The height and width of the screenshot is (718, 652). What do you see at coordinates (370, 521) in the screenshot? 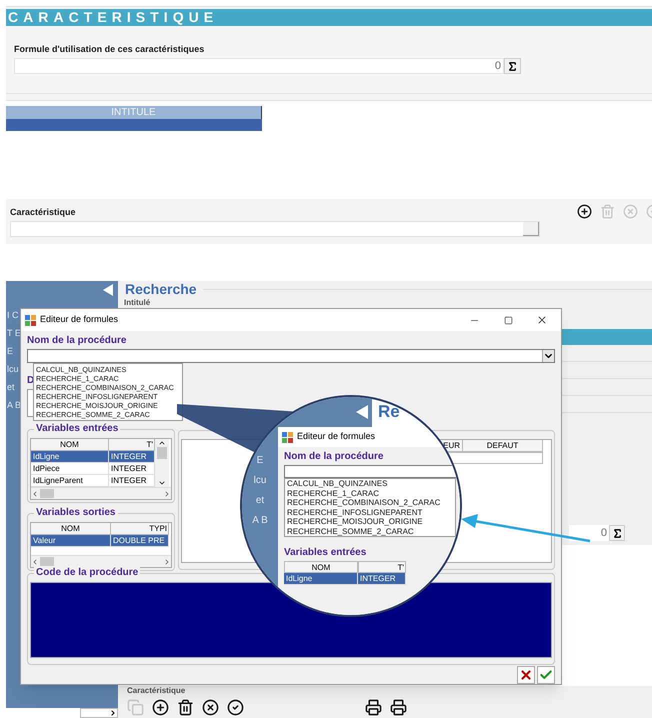
I see `procedure-option: RECHERCHE_MOISJOUR_ORIGINE` at bounding box center [370, 521].